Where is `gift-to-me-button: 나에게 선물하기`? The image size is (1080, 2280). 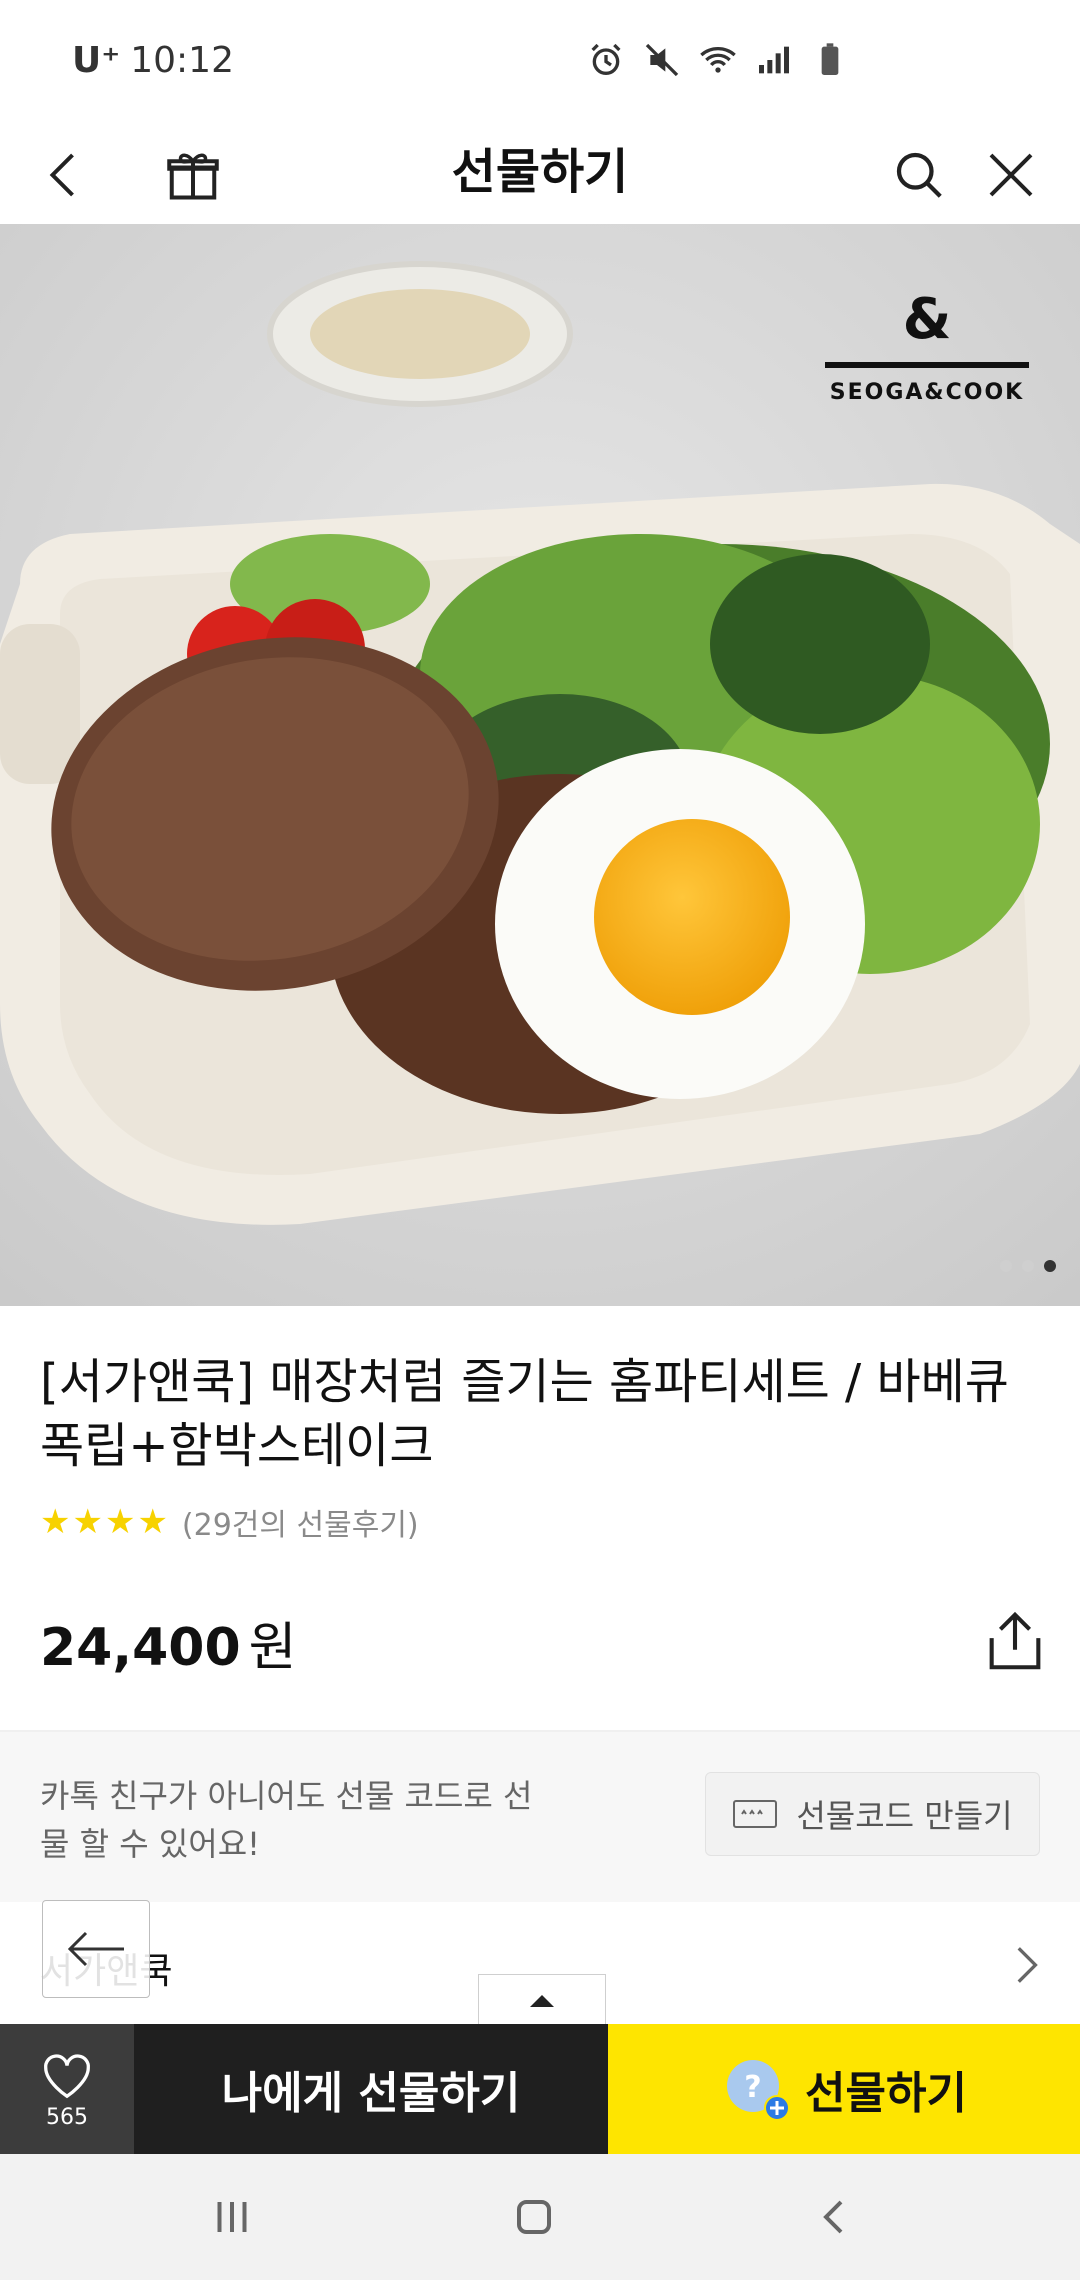 gift-to-me-button: 나에게 선물하기 is located at coordinates (371, 2089).